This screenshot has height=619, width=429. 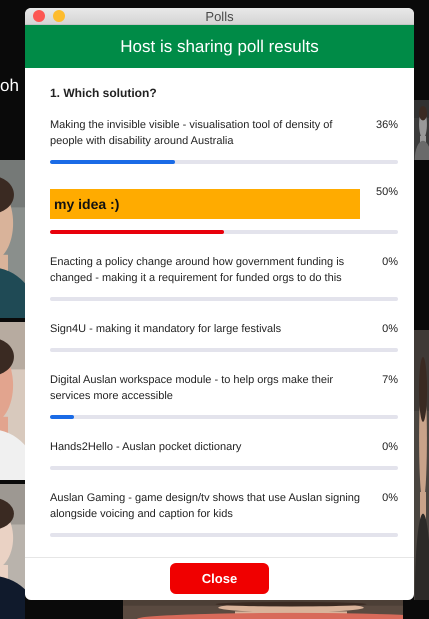 What do you see at coordinates (166, 329) in the screenshot?
I see `answer-label: Sign4U - making it mandatory for large festivals` at bounding box center [166, 329].